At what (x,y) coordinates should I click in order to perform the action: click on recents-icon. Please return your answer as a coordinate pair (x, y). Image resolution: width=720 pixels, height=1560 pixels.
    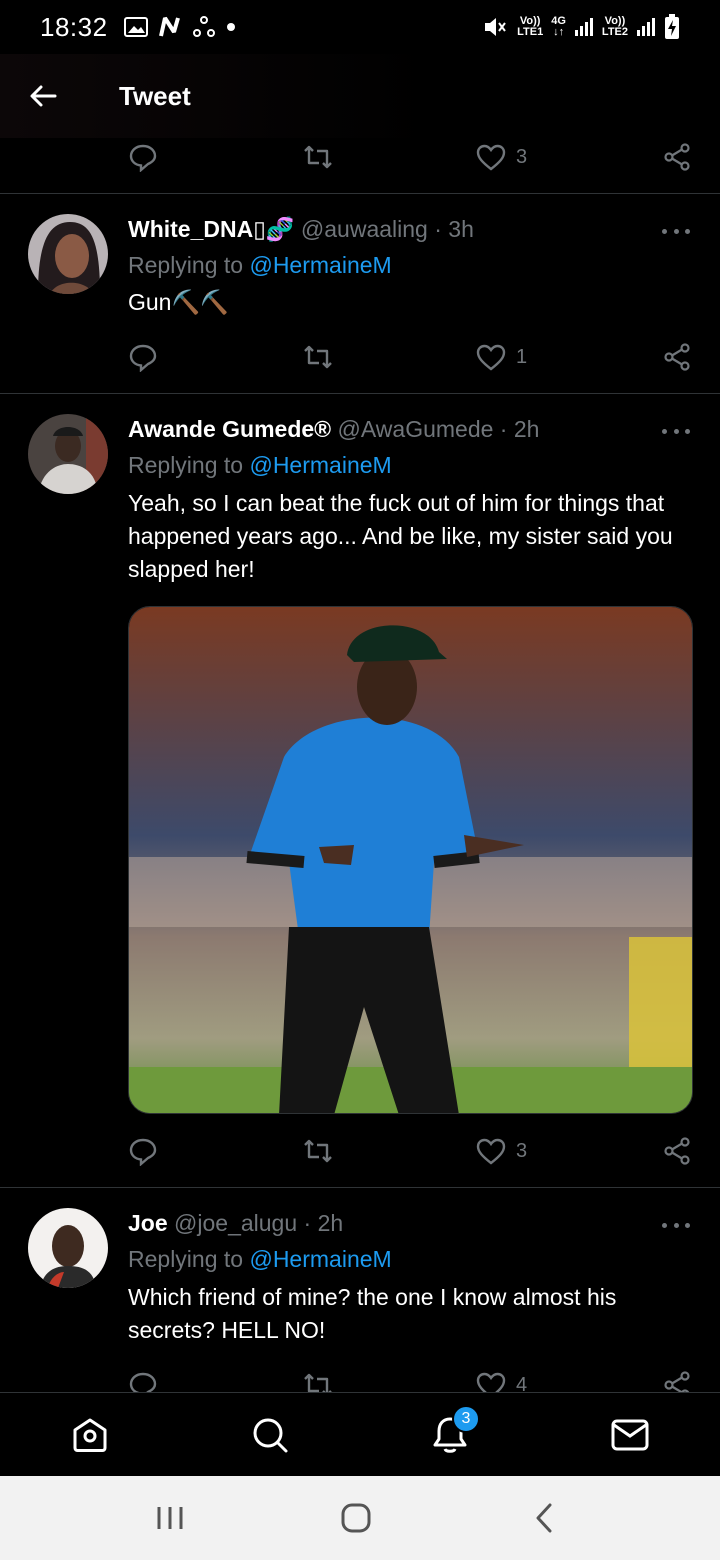
    Looking at the image, I should click on (170, 1518).